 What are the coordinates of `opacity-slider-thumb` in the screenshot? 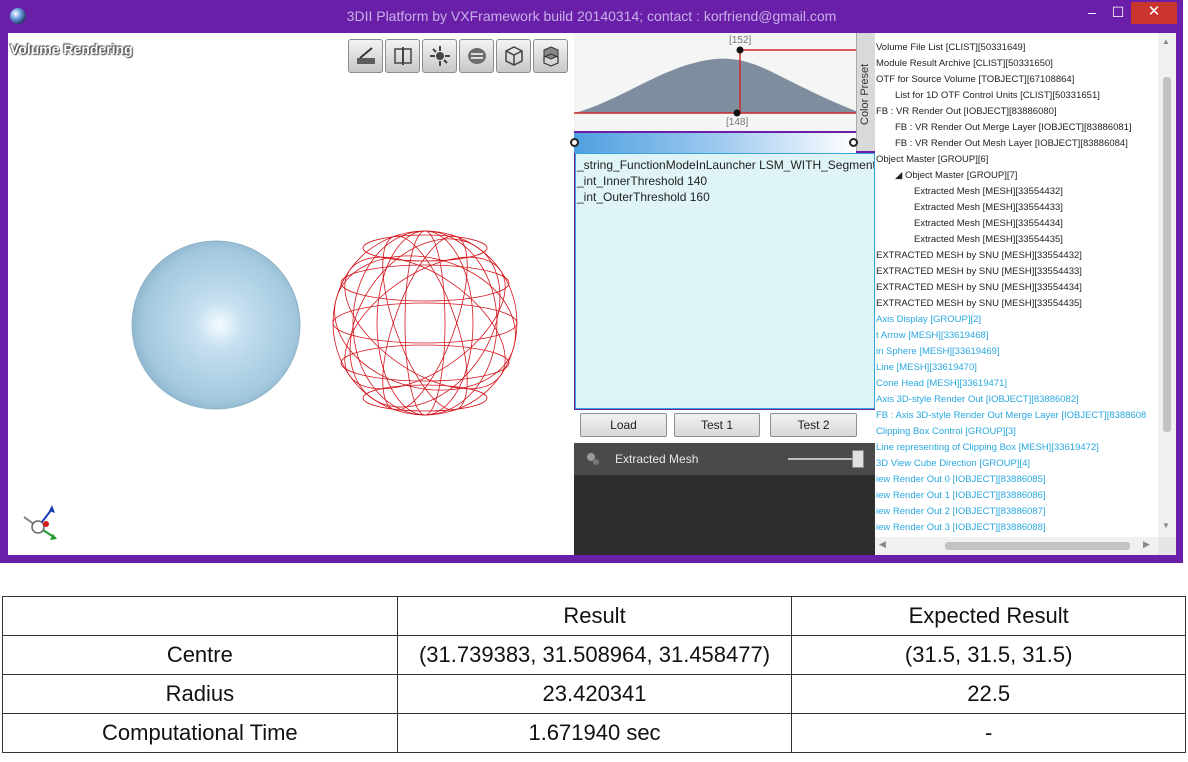 It's located at (858, 459).